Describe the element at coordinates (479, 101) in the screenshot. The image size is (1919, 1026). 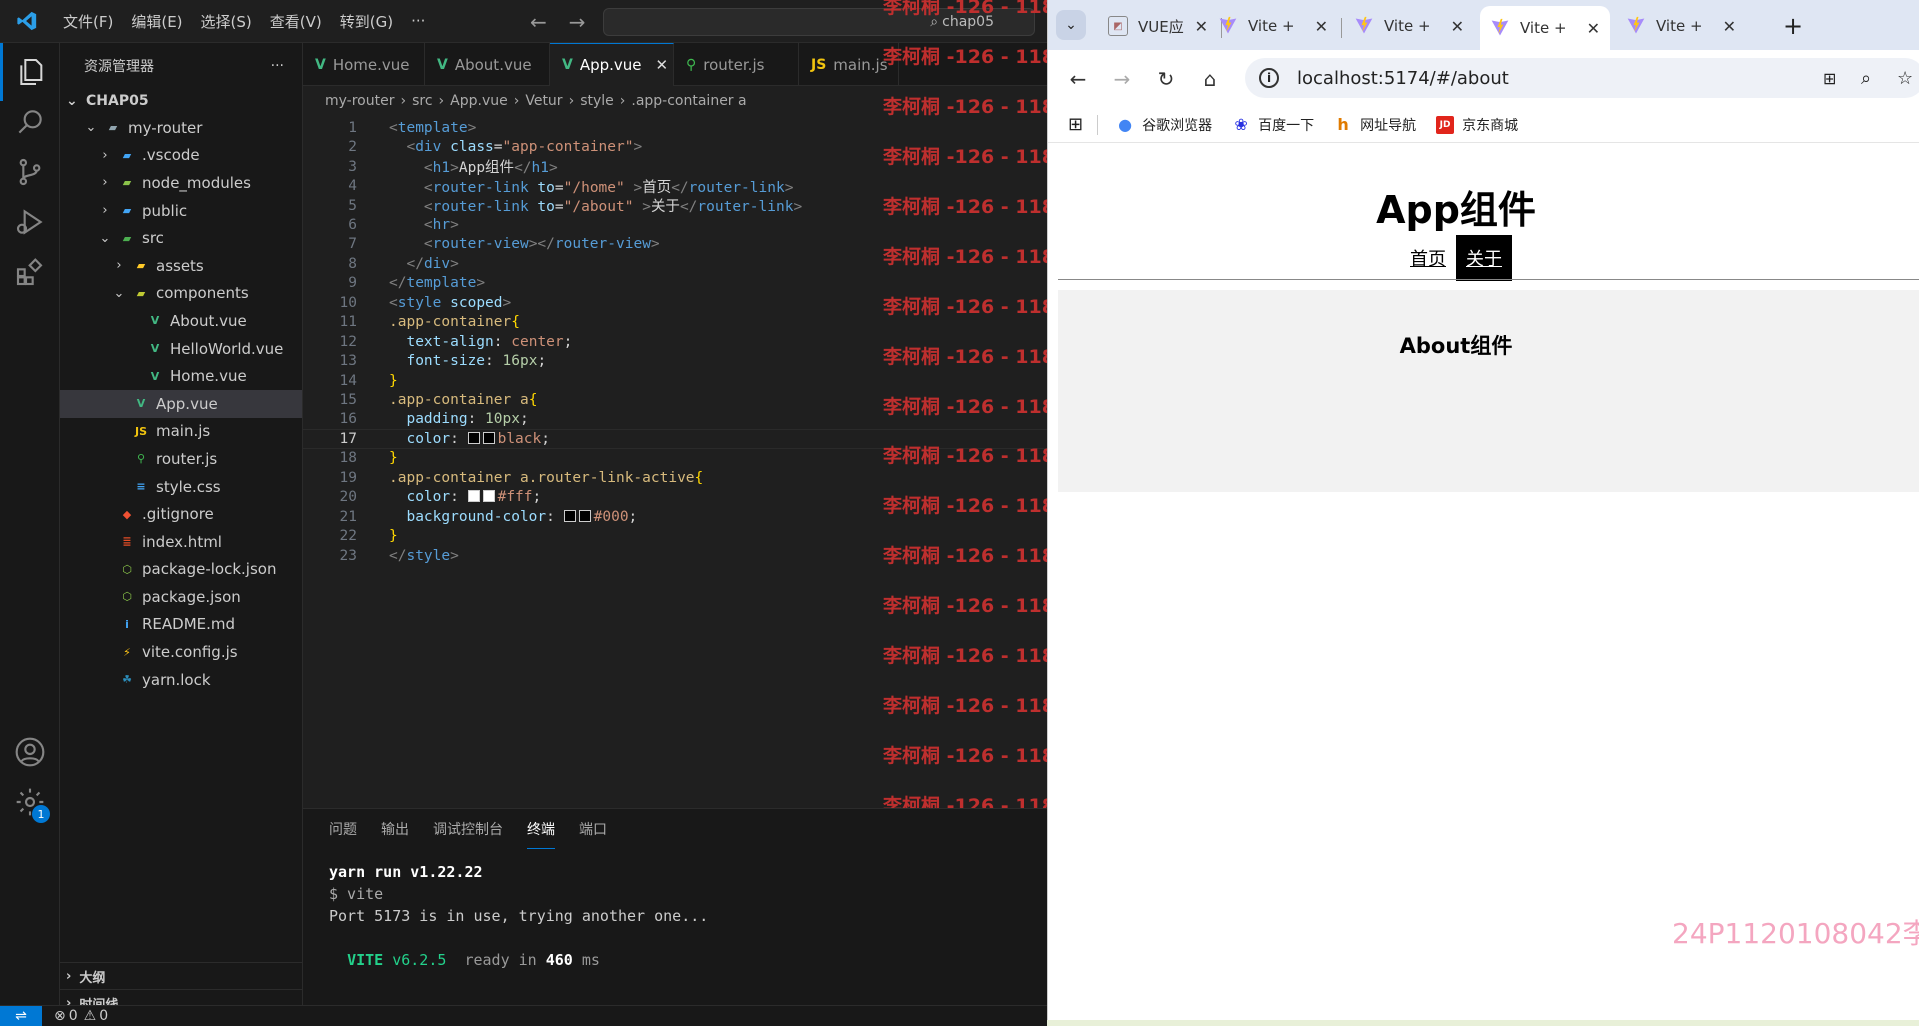
I see `breadcrumb-item: App.vue` at that location.